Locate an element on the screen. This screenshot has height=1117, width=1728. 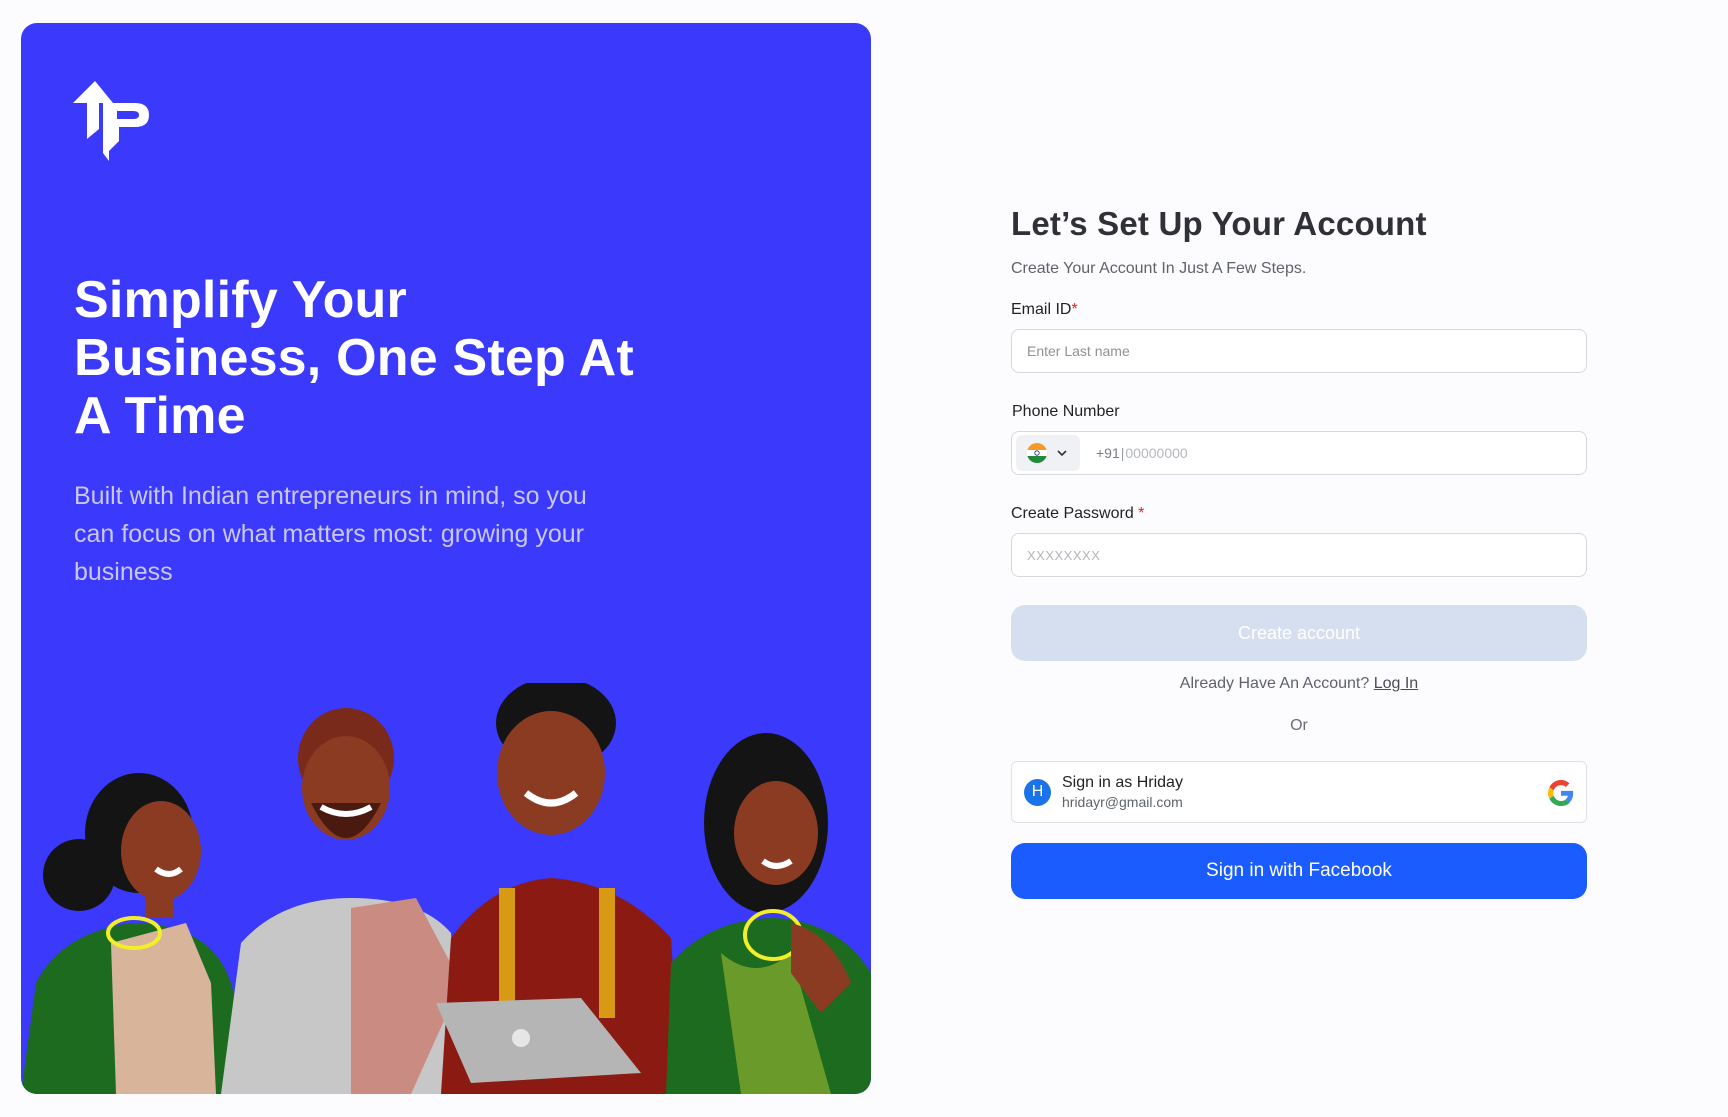
google-account-info: Sign in as Hriday hridayr@gmail.com is located at coordinates (1122, 792).